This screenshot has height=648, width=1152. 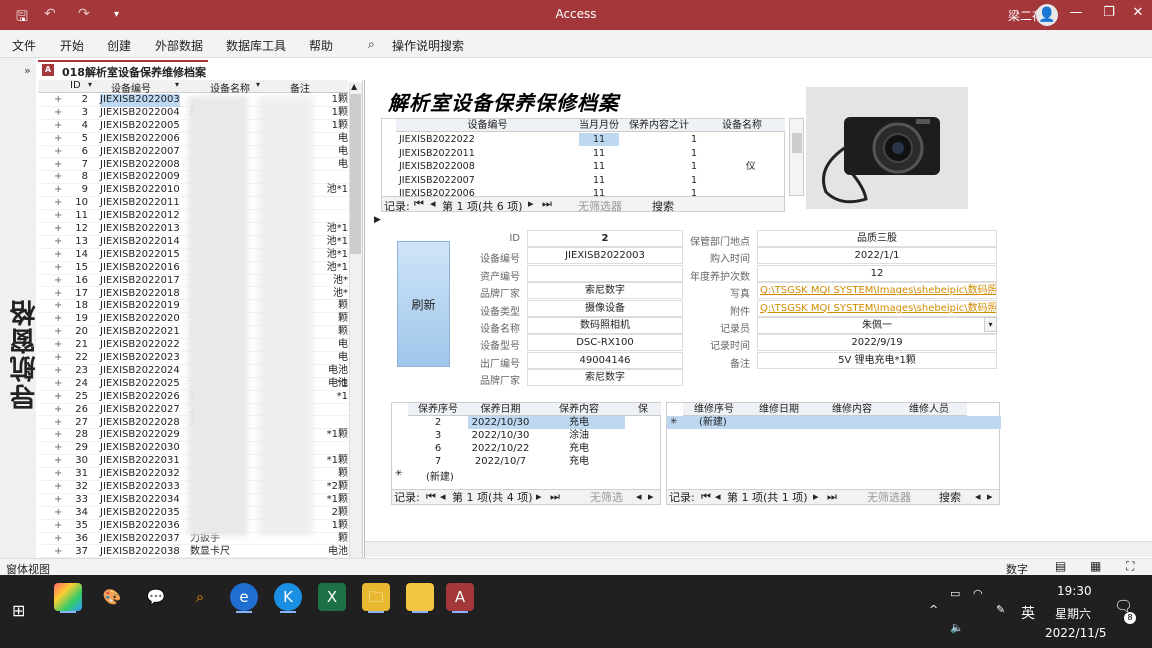 I want to click on tell-me-search: 操作说明搜索, so click(x=428, y=45).